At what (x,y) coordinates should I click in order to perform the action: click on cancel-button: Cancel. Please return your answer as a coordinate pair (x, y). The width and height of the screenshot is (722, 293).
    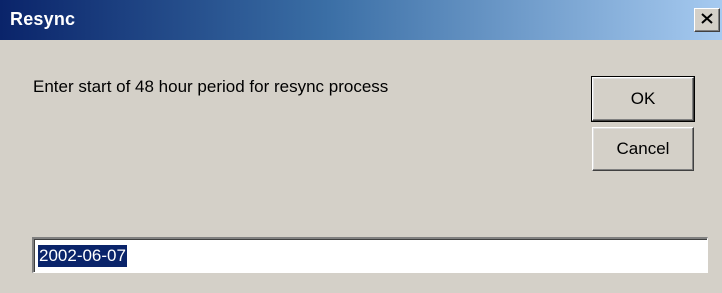
    Looking at the image, I should click on (643, 149).